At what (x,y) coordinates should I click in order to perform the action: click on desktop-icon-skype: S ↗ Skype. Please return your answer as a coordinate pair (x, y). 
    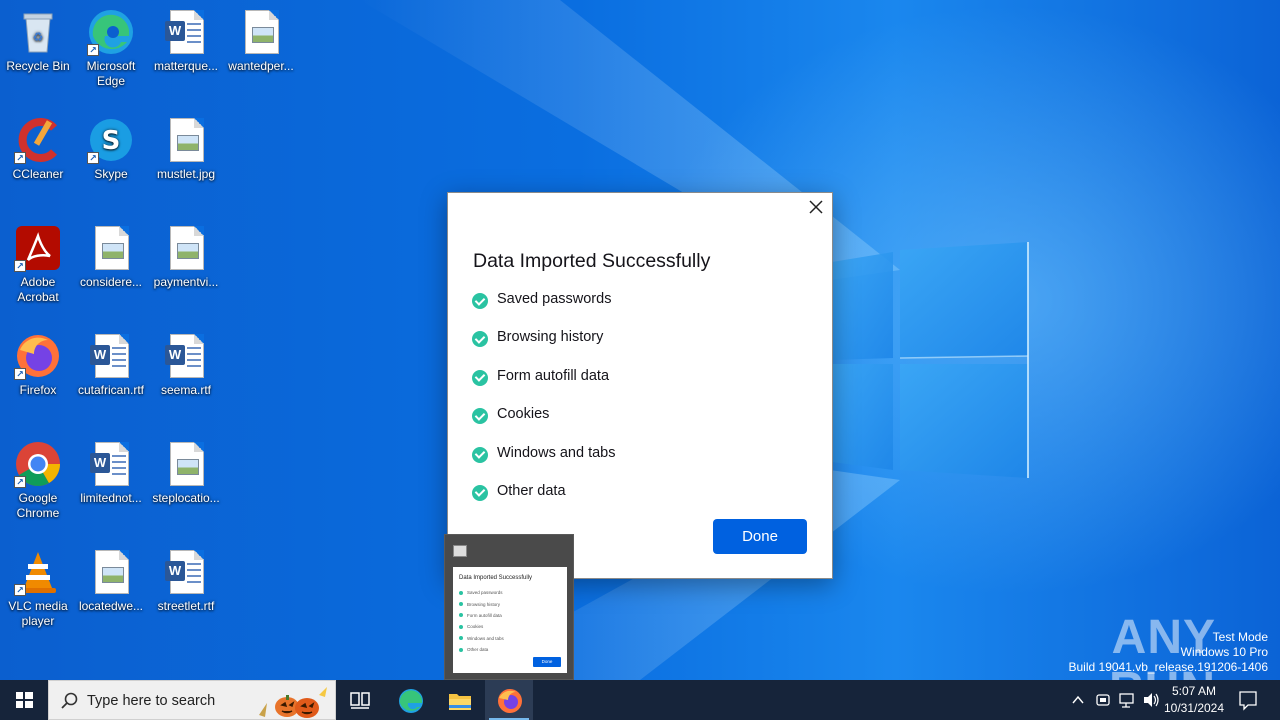
    Looking at the image, I should click on (111, 147).